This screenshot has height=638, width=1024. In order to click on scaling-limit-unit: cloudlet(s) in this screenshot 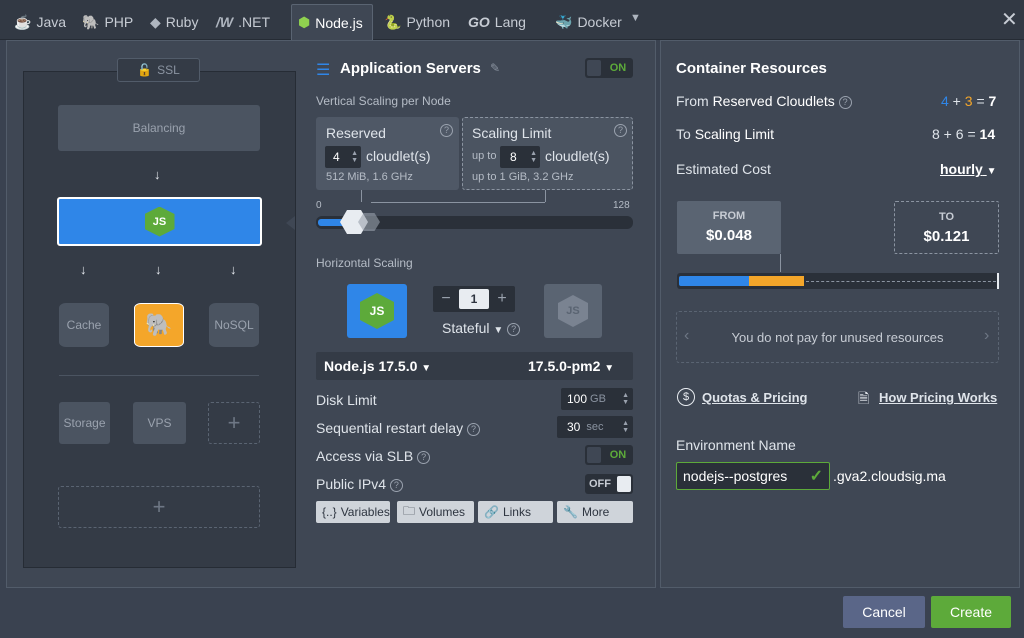, I will do `click(577, 156)`.